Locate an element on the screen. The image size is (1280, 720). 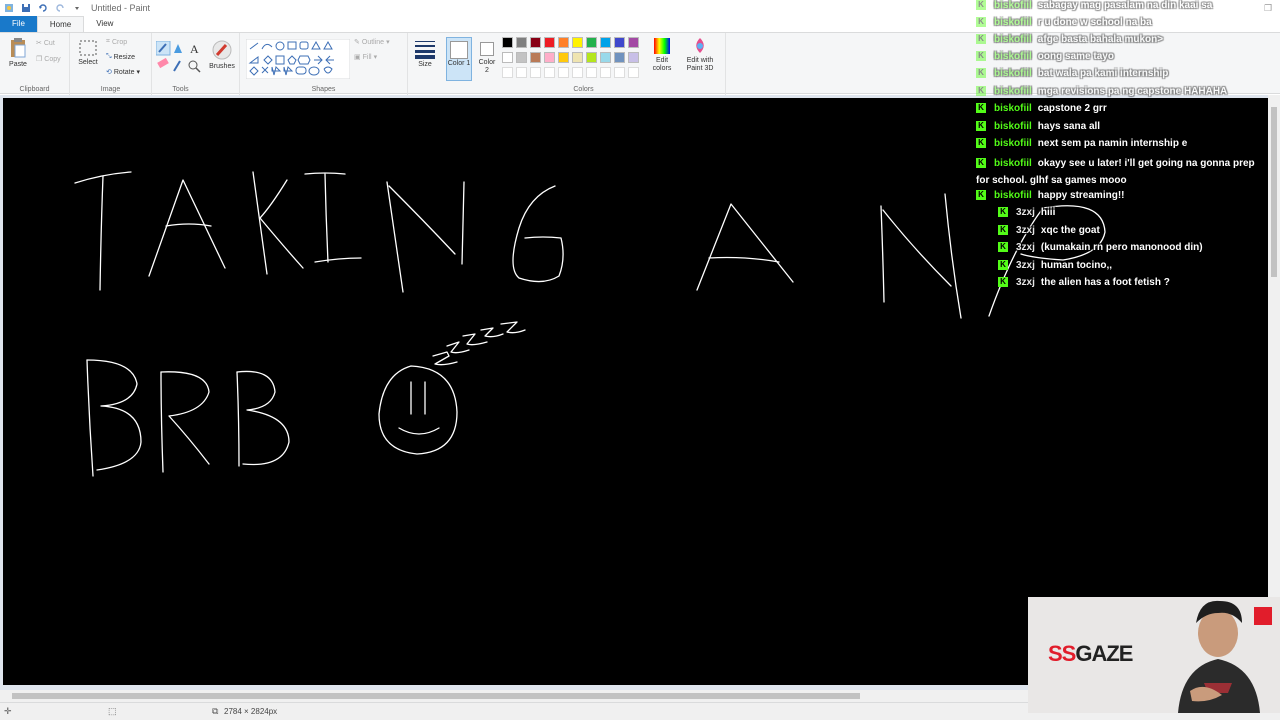
rotate-button: ⟲ Rotate ▾ is located at coordinates (123, 72).